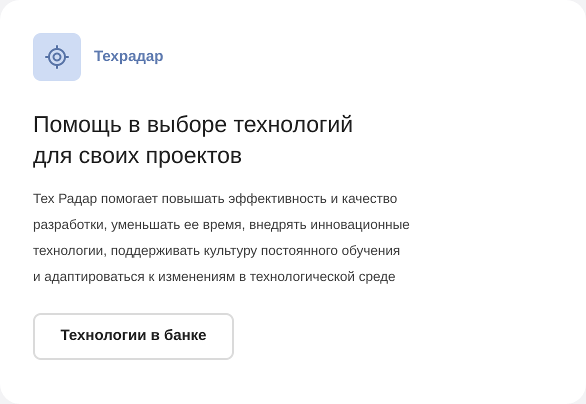 The height and width of the screenshot is (404, 586). Describe the element at coordinates (133, 336) in the screenshot. I see `banking-tech-button: Технологии в банке` at that location.